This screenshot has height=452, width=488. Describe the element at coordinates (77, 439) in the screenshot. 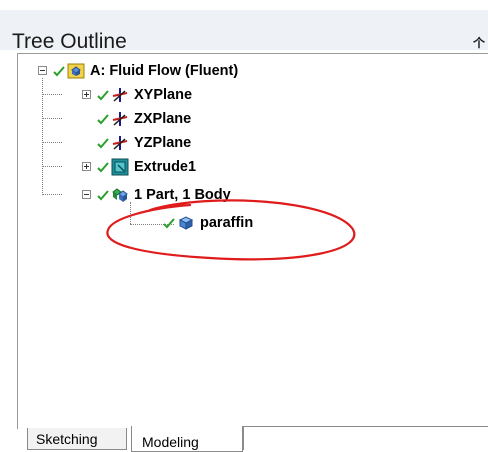

I see `tab-sketching: Sketching` at that location.